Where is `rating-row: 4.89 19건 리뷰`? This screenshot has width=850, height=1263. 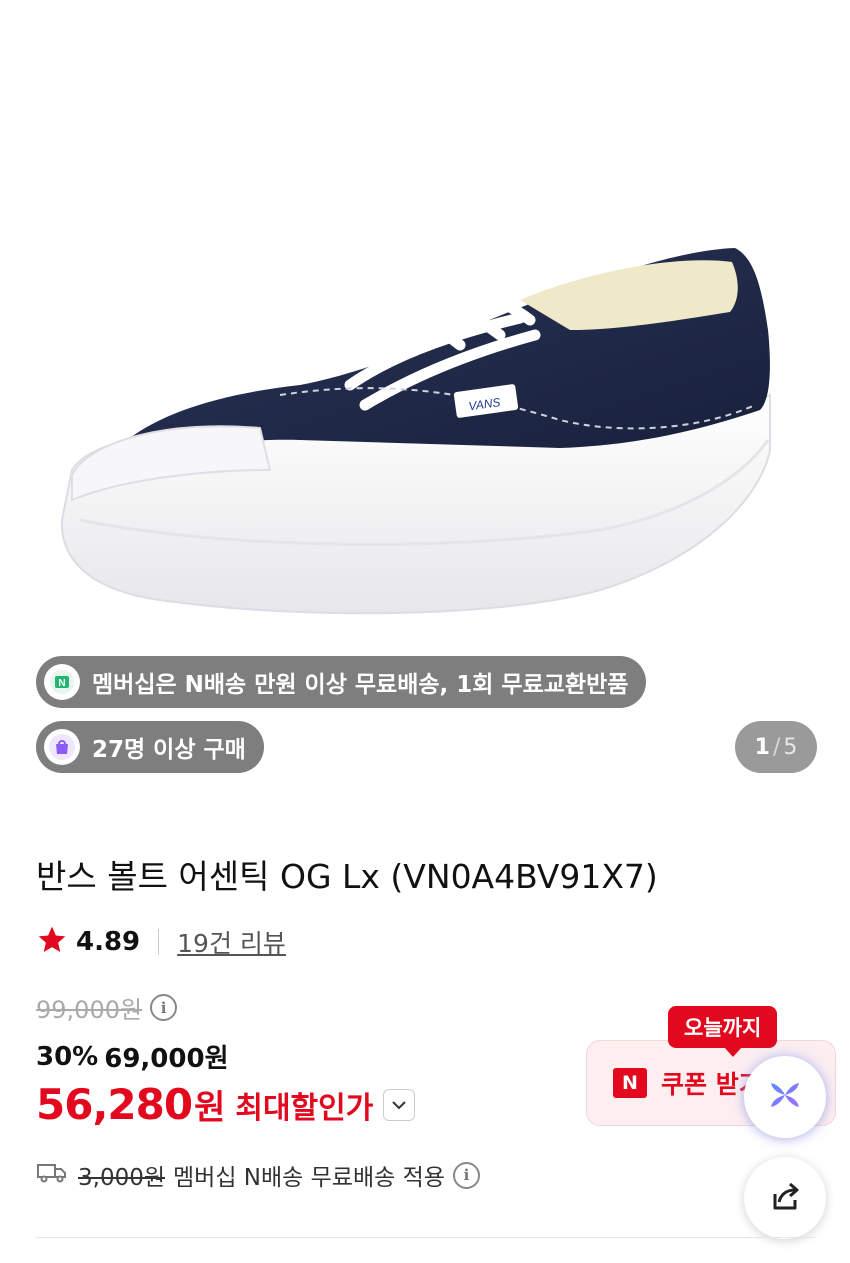 rating-row: 4.89 19건 리뷰 is located at coordinates (161, 942).